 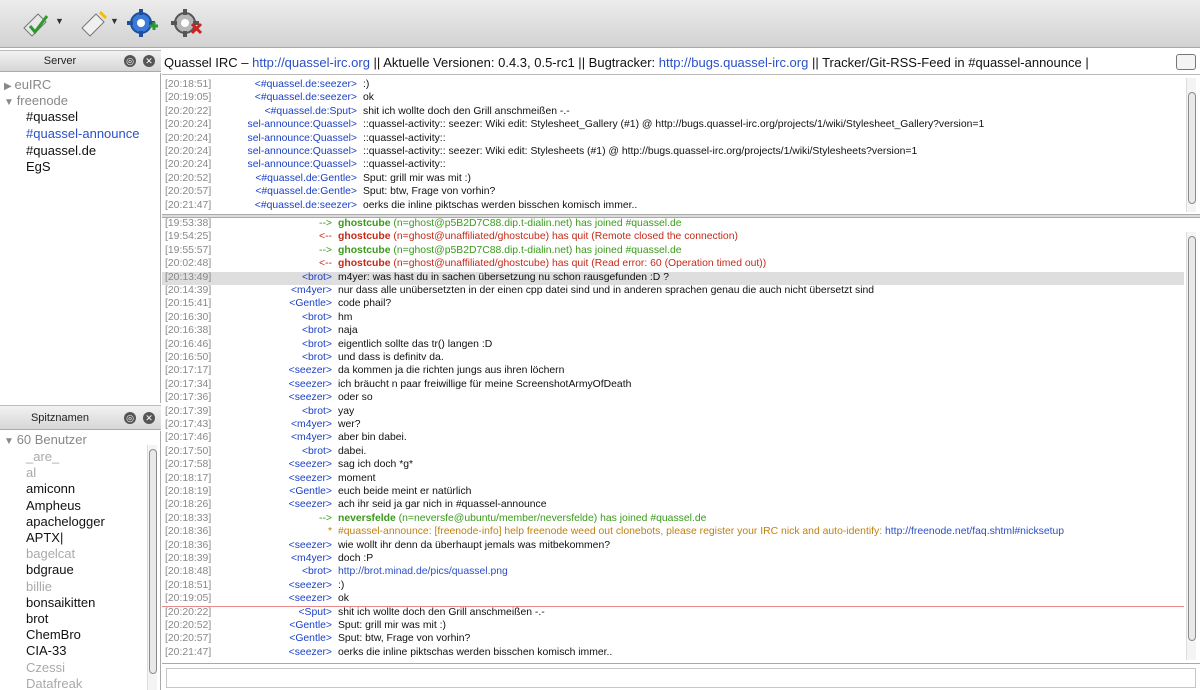 What do you see at coordinates (60, 602) in the screenshot?
I see `nick-item: bonsaikitten` at bounding box center [60, 602].